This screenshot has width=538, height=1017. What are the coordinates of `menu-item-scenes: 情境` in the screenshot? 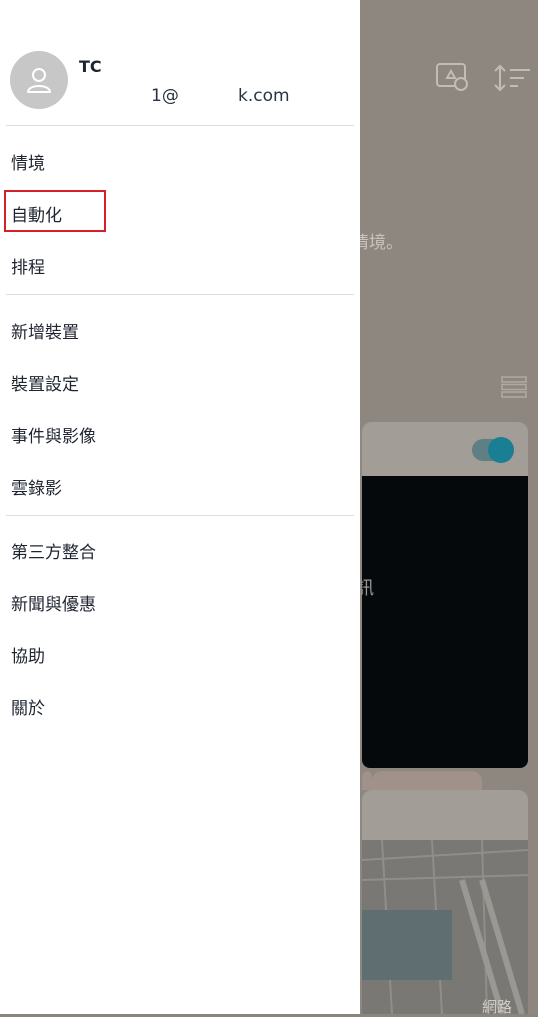 It's located at (180, 161).